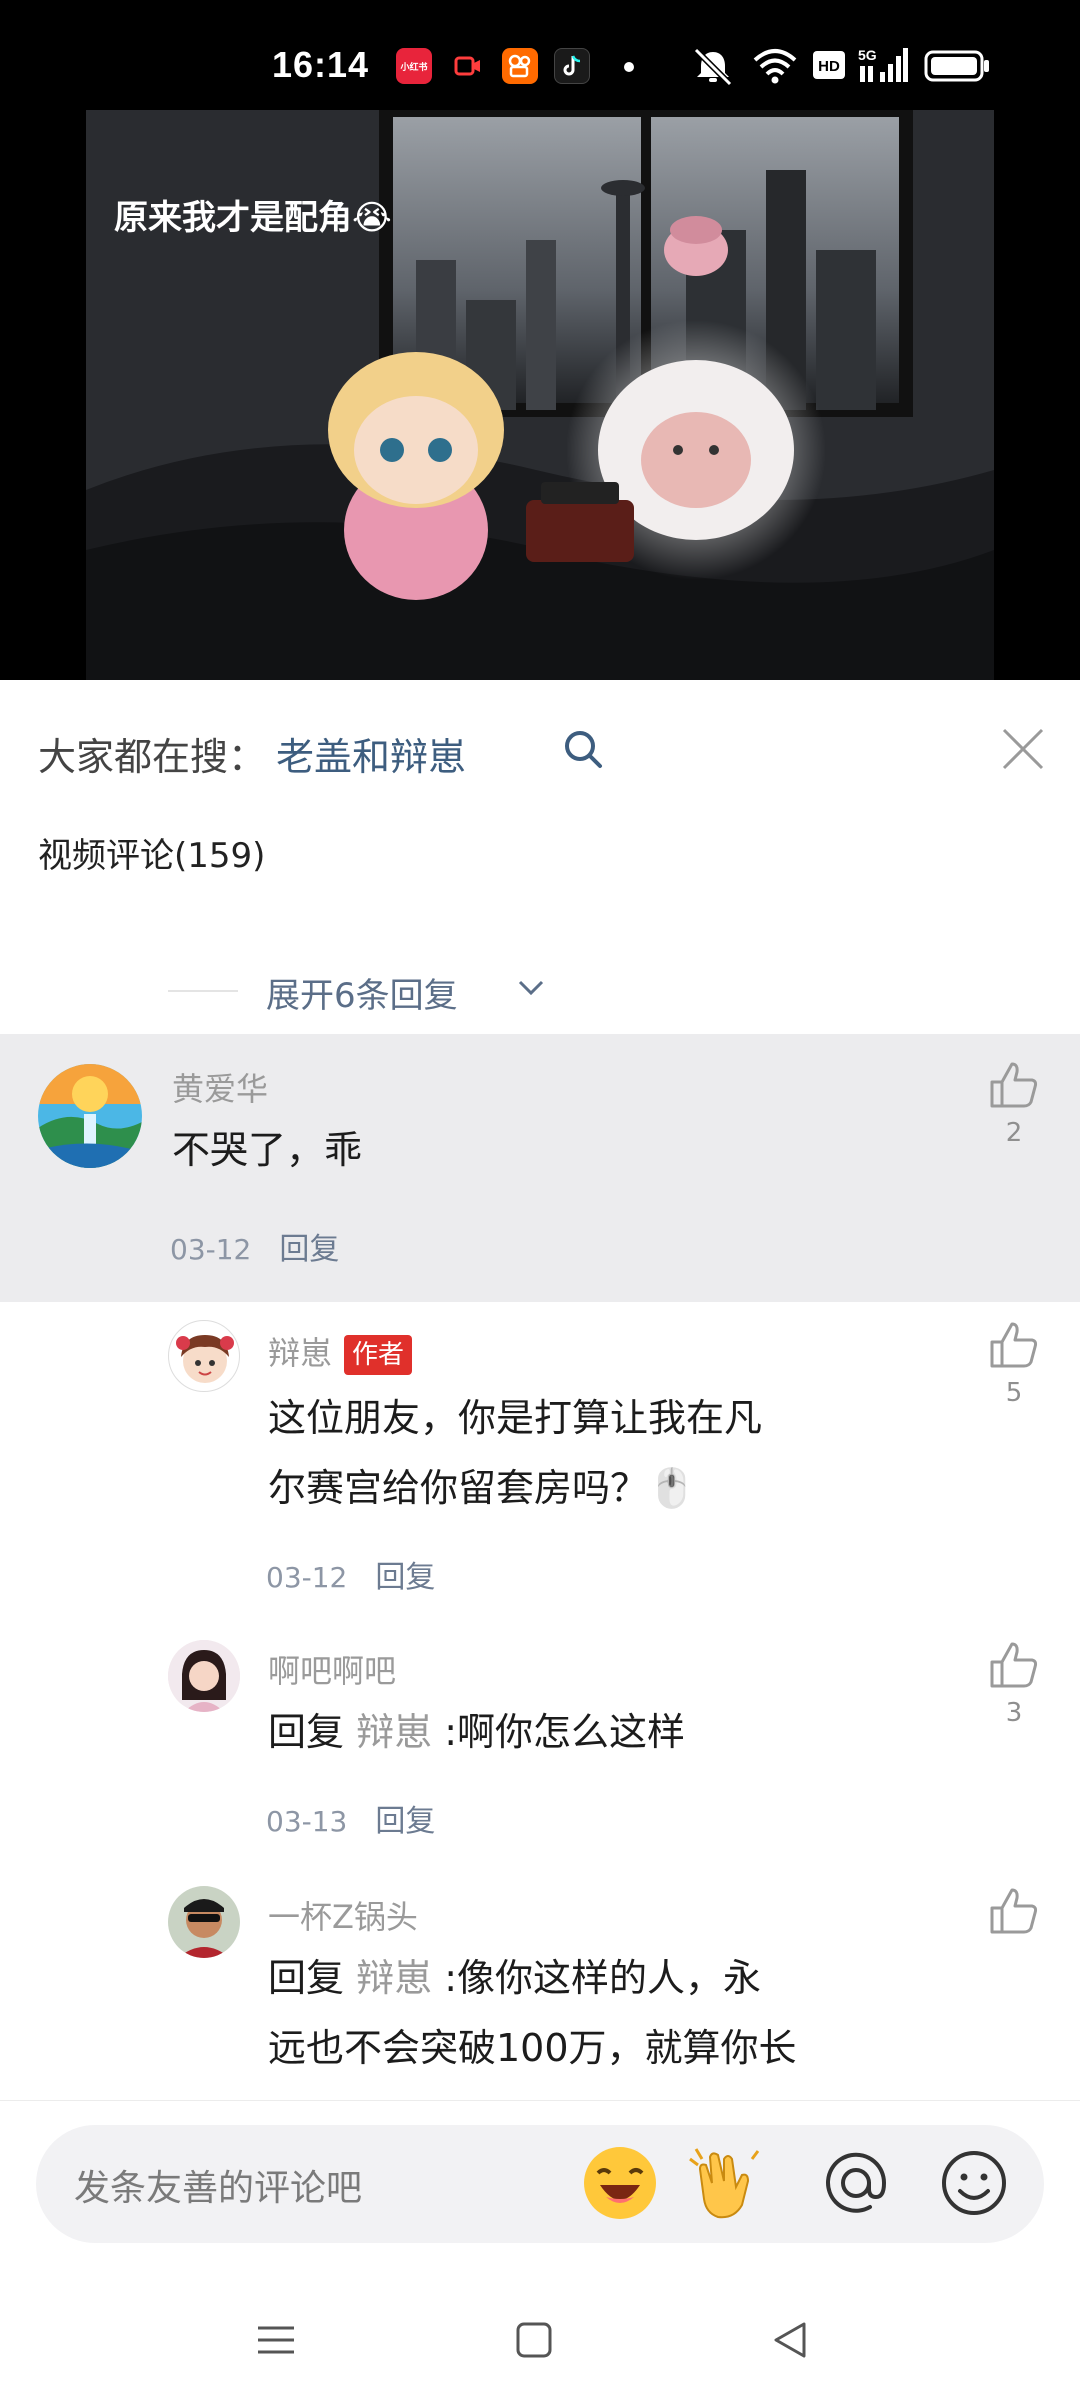  What do you see at coordinates (1023, 751) in the screenshot?
I see `close-icon` at bounding box center [1023, 751].